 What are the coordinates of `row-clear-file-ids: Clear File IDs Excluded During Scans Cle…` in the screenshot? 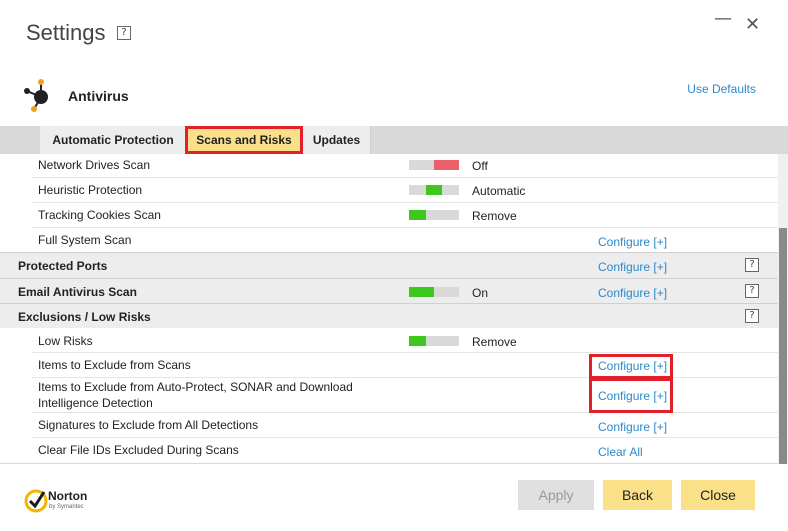 It's located at (389, 450).